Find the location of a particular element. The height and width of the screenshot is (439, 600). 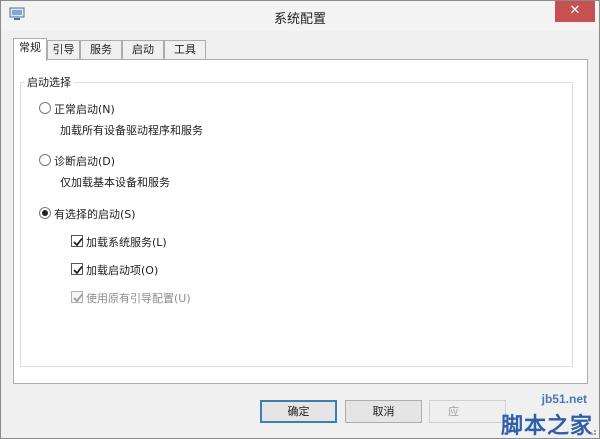

diagnostic-startup-label: 诊断启动(D) is located at coordinates (84, 161).